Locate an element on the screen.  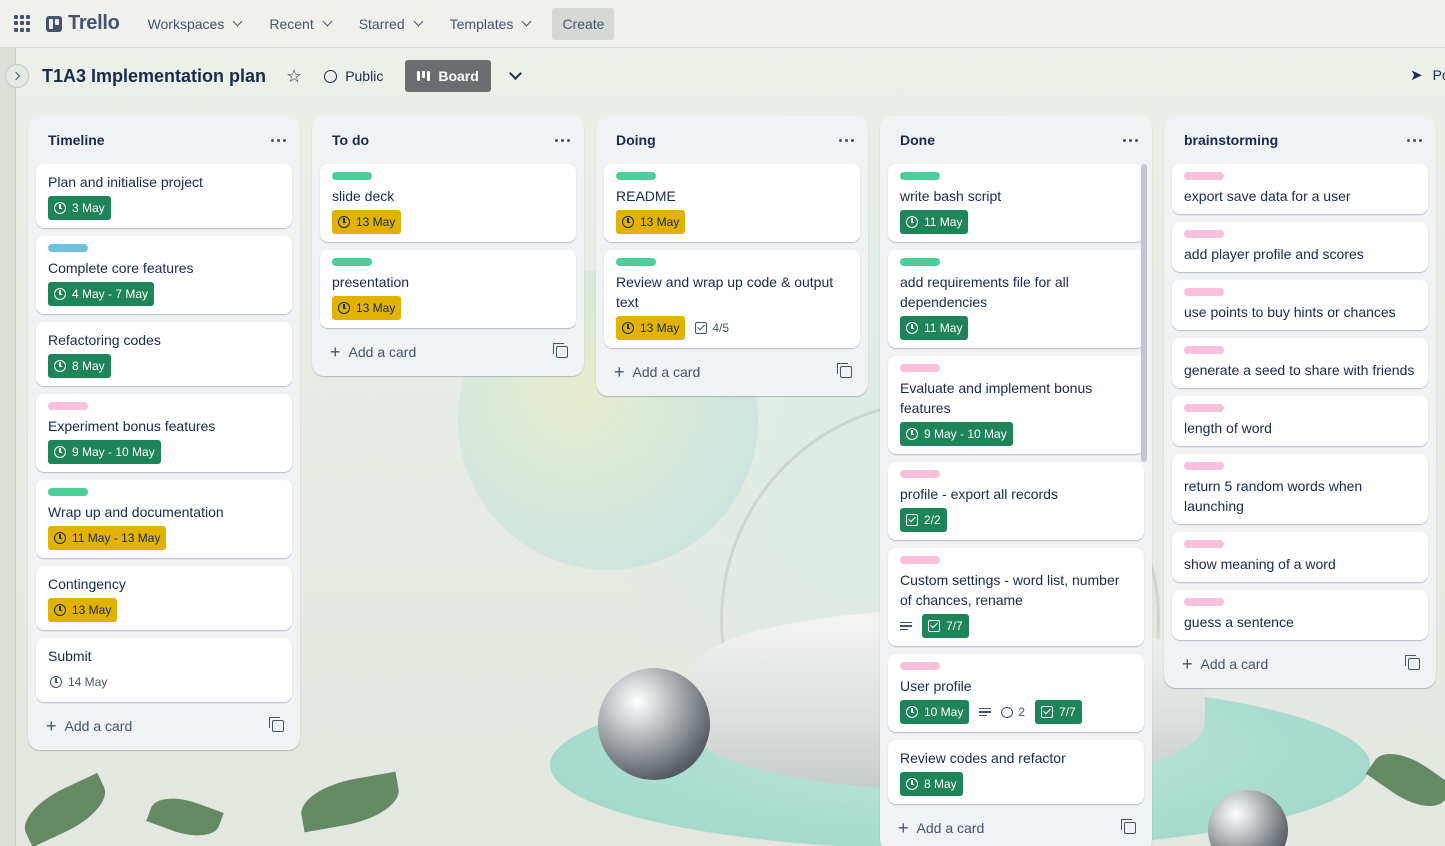
card: use points to buy hints or chances is located at coordinates (1300, 305).